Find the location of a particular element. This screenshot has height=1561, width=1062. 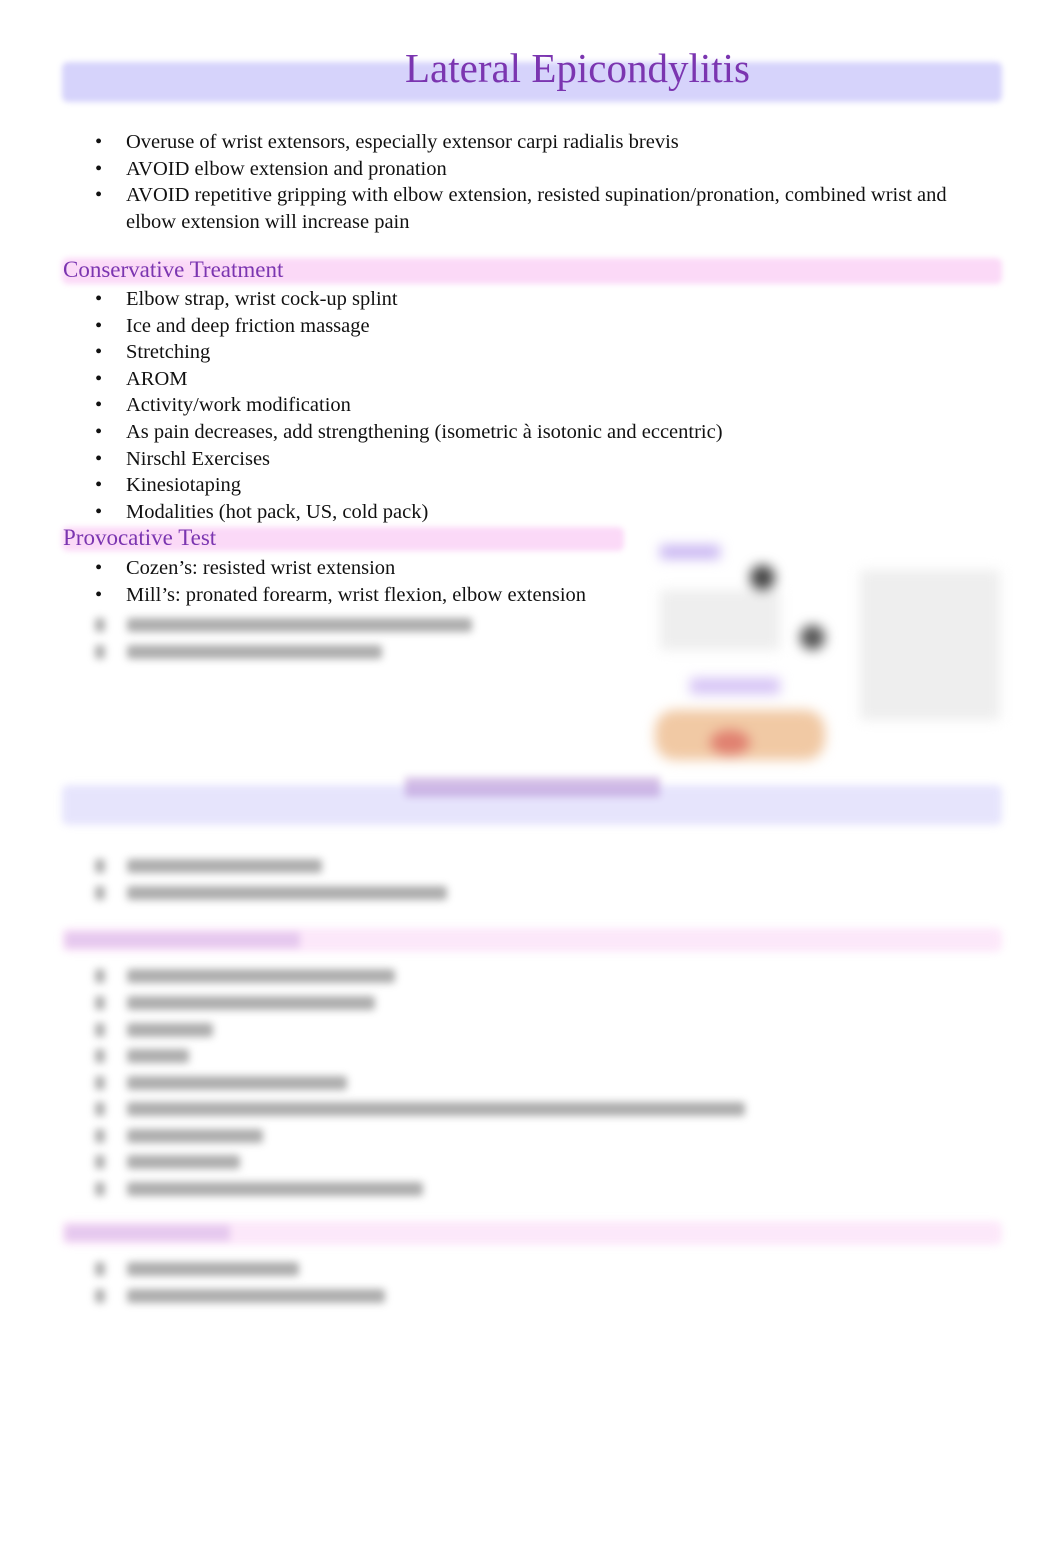

list-item: AROM is located at coordinates (493, 379).